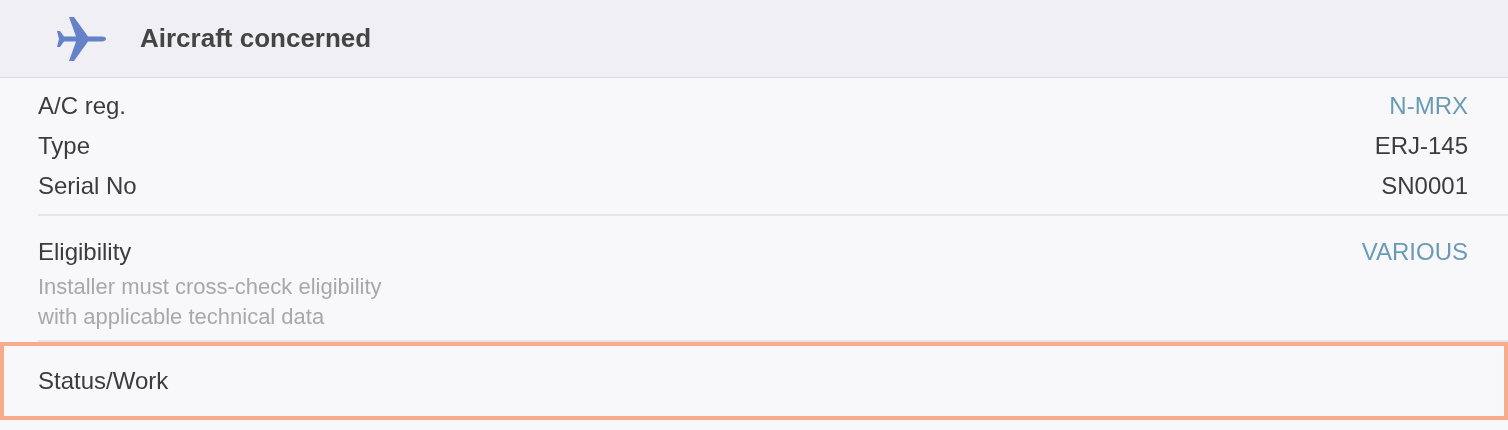  I want to click on field-label: A/C reg., so click(82, 106).